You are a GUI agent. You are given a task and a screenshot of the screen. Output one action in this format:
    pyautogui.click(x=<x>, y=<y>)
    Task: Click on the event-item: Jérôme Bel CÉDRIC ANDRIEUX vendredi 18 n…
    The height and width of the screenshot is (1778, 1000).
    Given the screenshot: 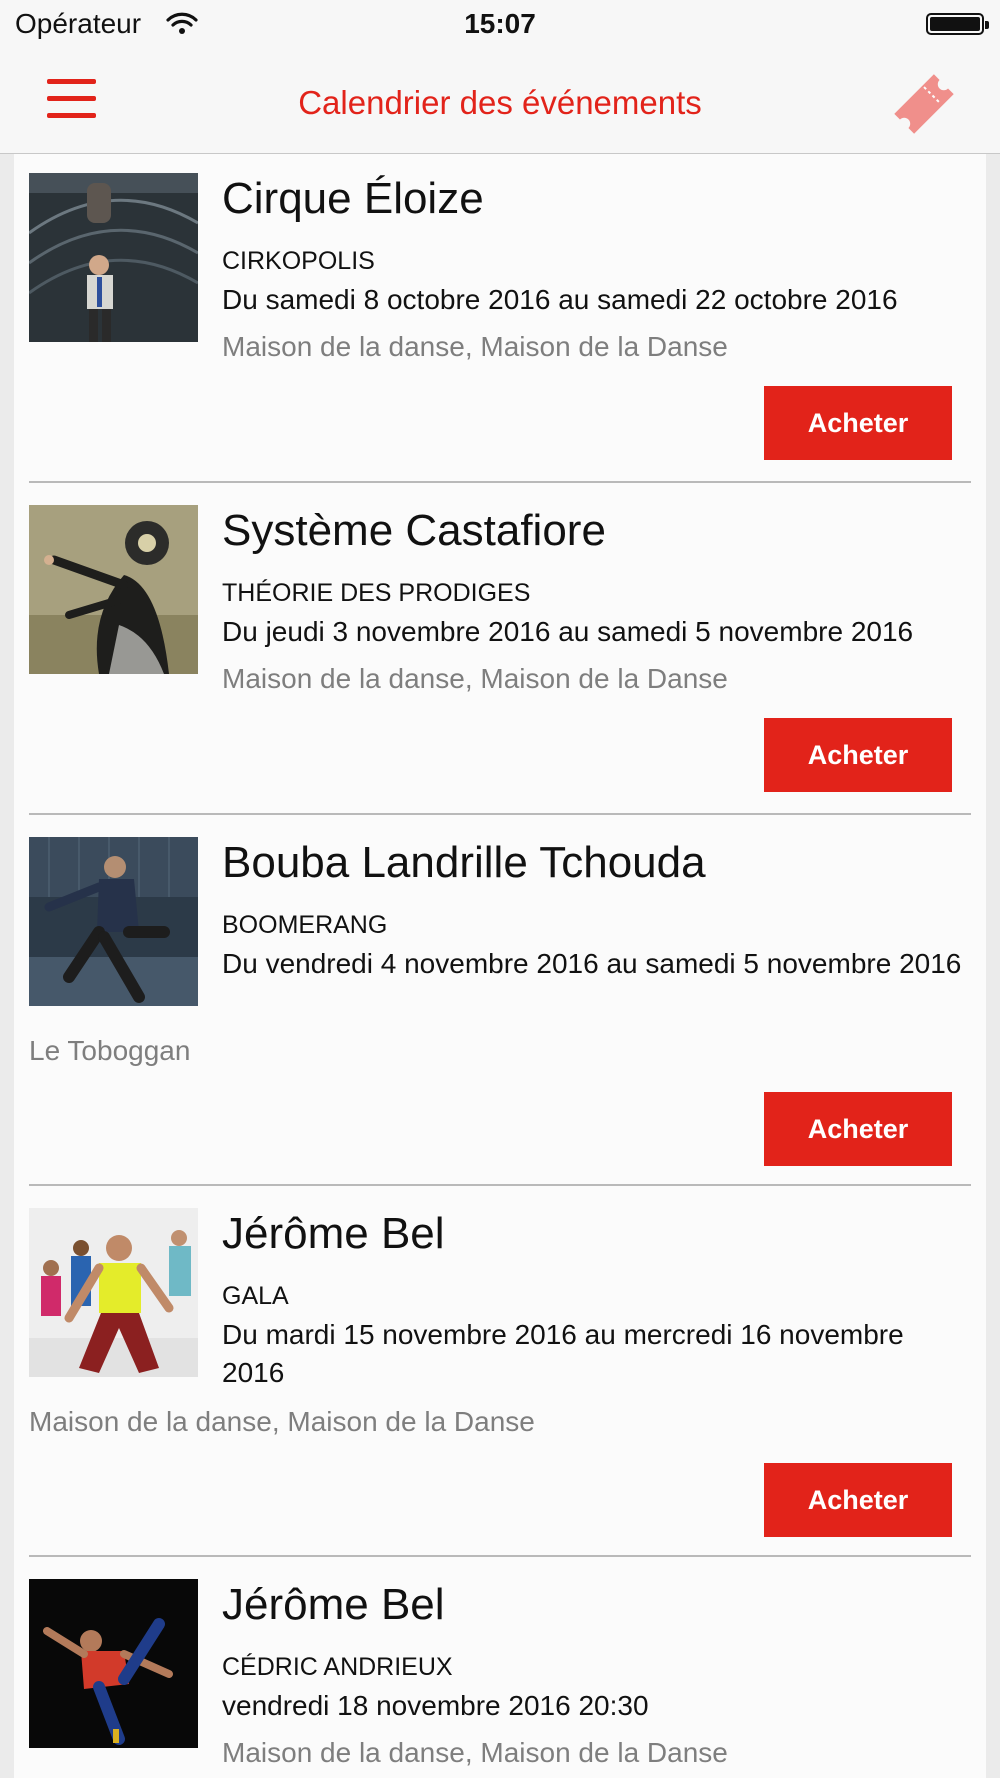 What is the action you would take?
    pyautogui.click(x=500, y=1669)
    